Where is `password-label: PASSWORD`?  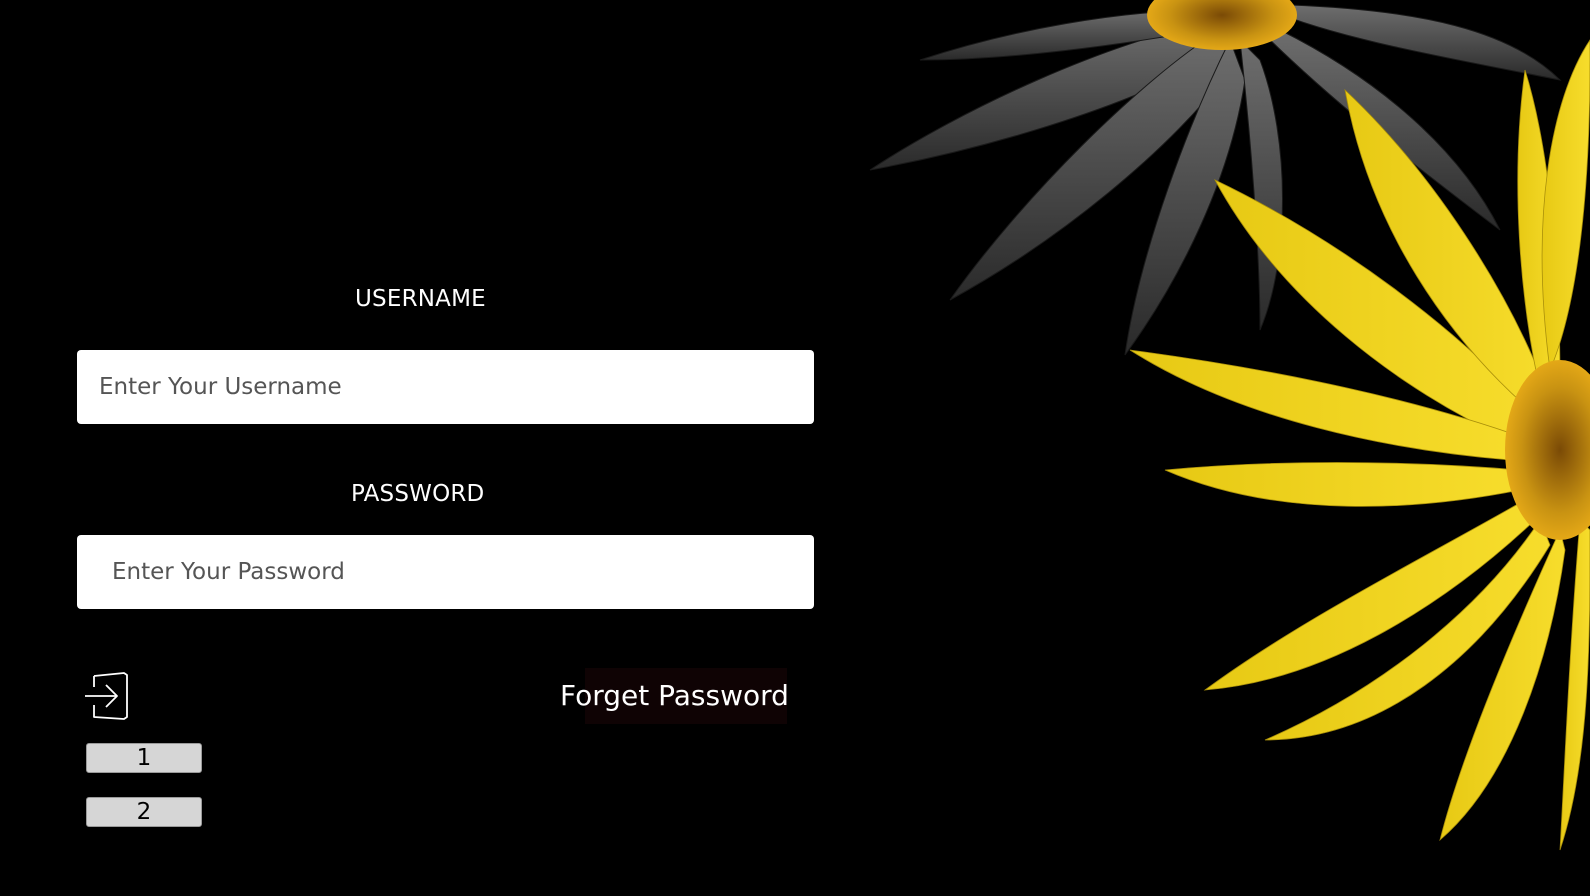 password-label: PASSWORD is located at coordinates (418, 494).